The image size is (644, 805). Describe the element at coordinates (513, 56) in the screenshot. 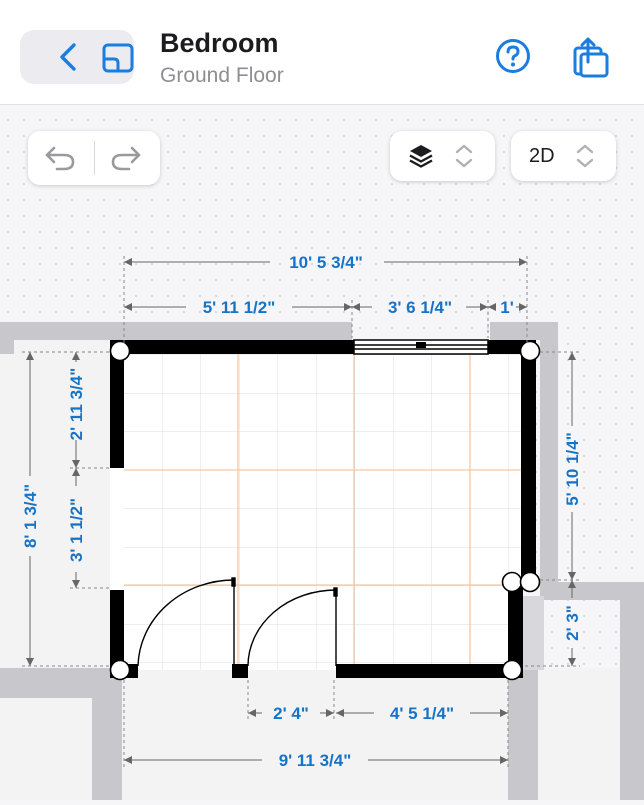

I see `help-circle-icon` at that location.